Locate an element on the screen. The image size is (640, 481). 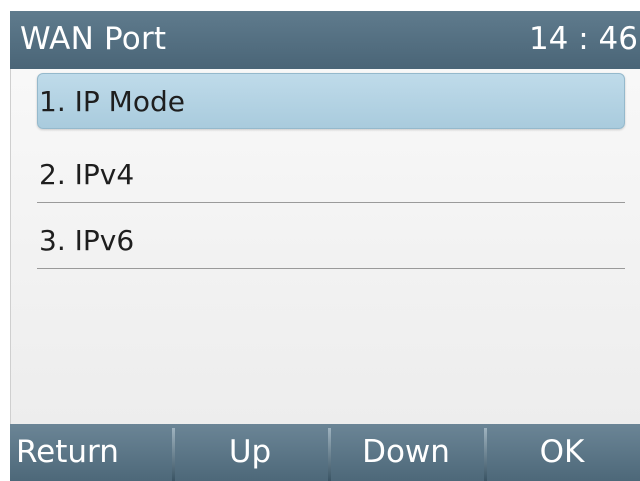
return-button: Return is located at coordinates (91, 452).